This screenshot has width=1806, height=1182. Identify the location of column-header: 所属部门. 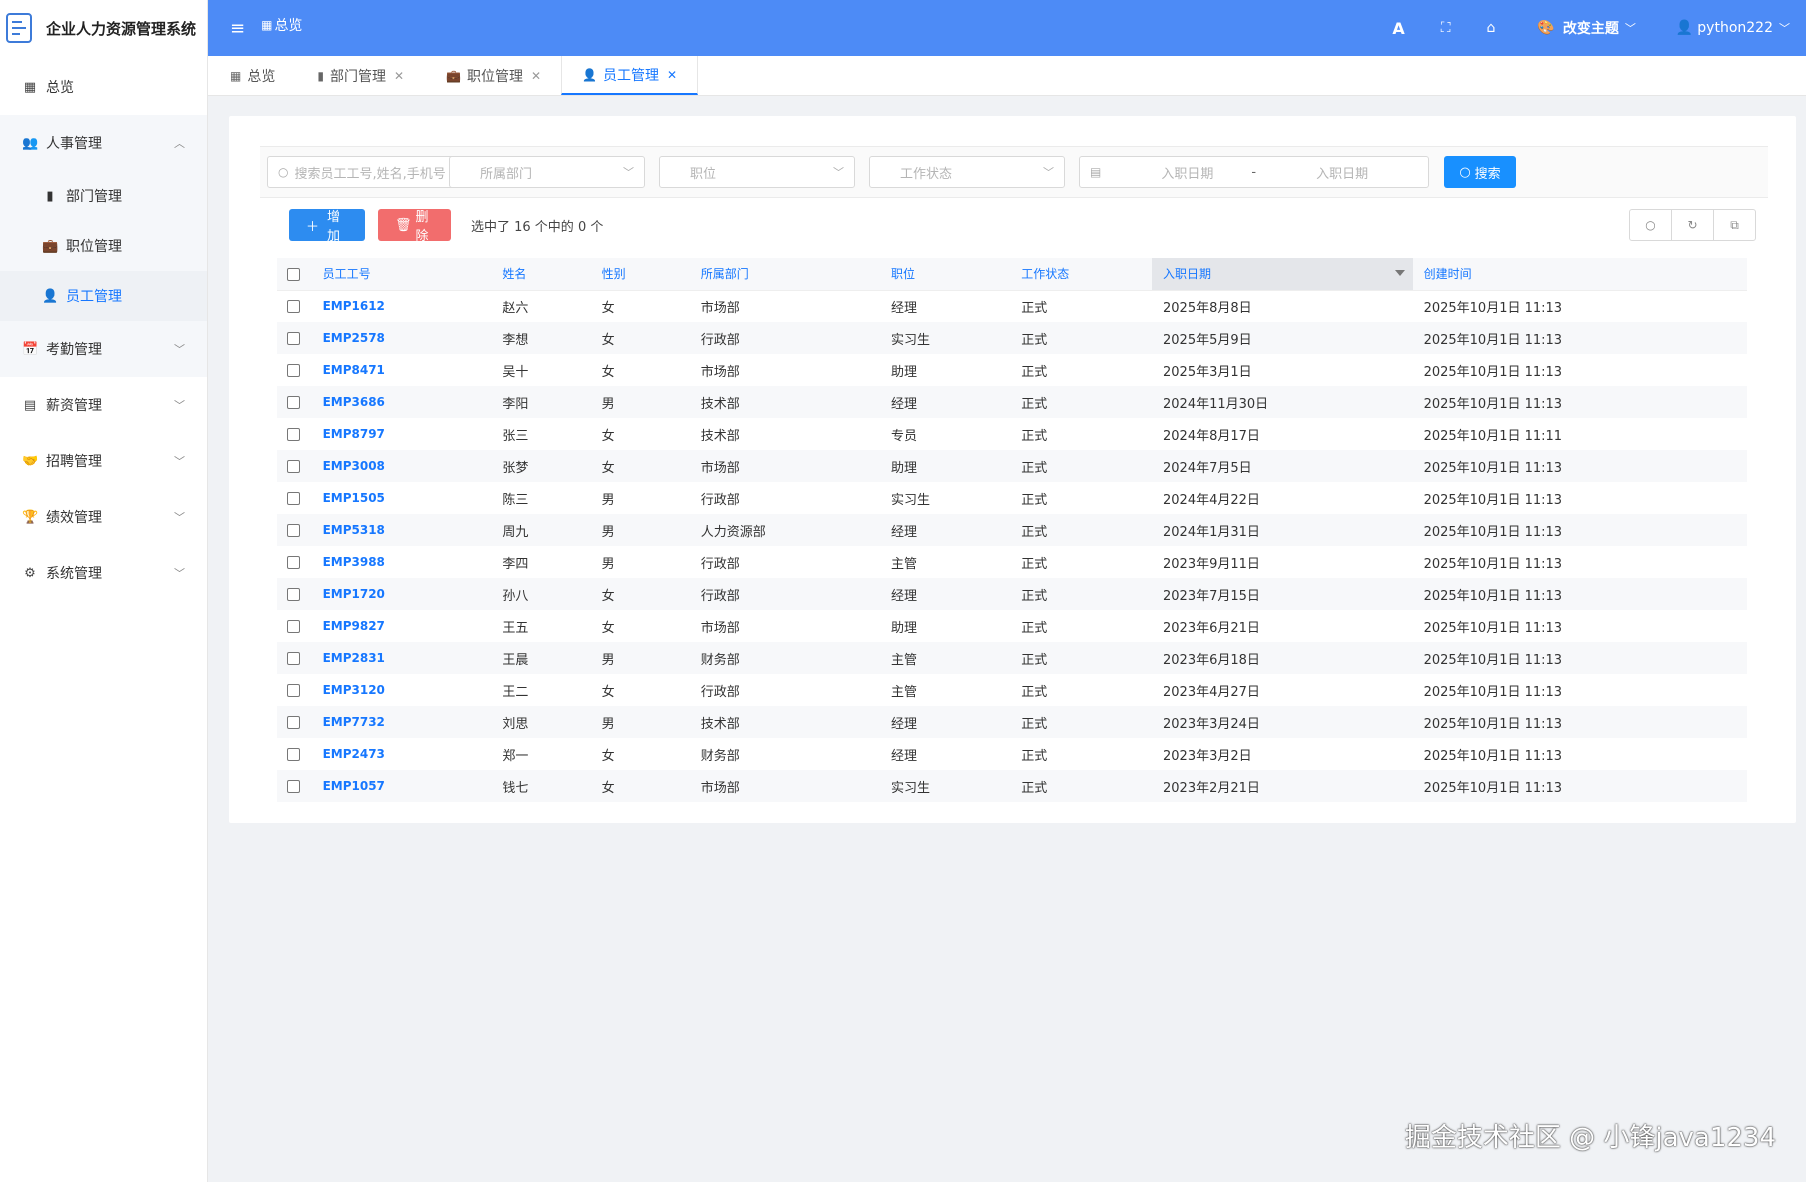
(784, 274).